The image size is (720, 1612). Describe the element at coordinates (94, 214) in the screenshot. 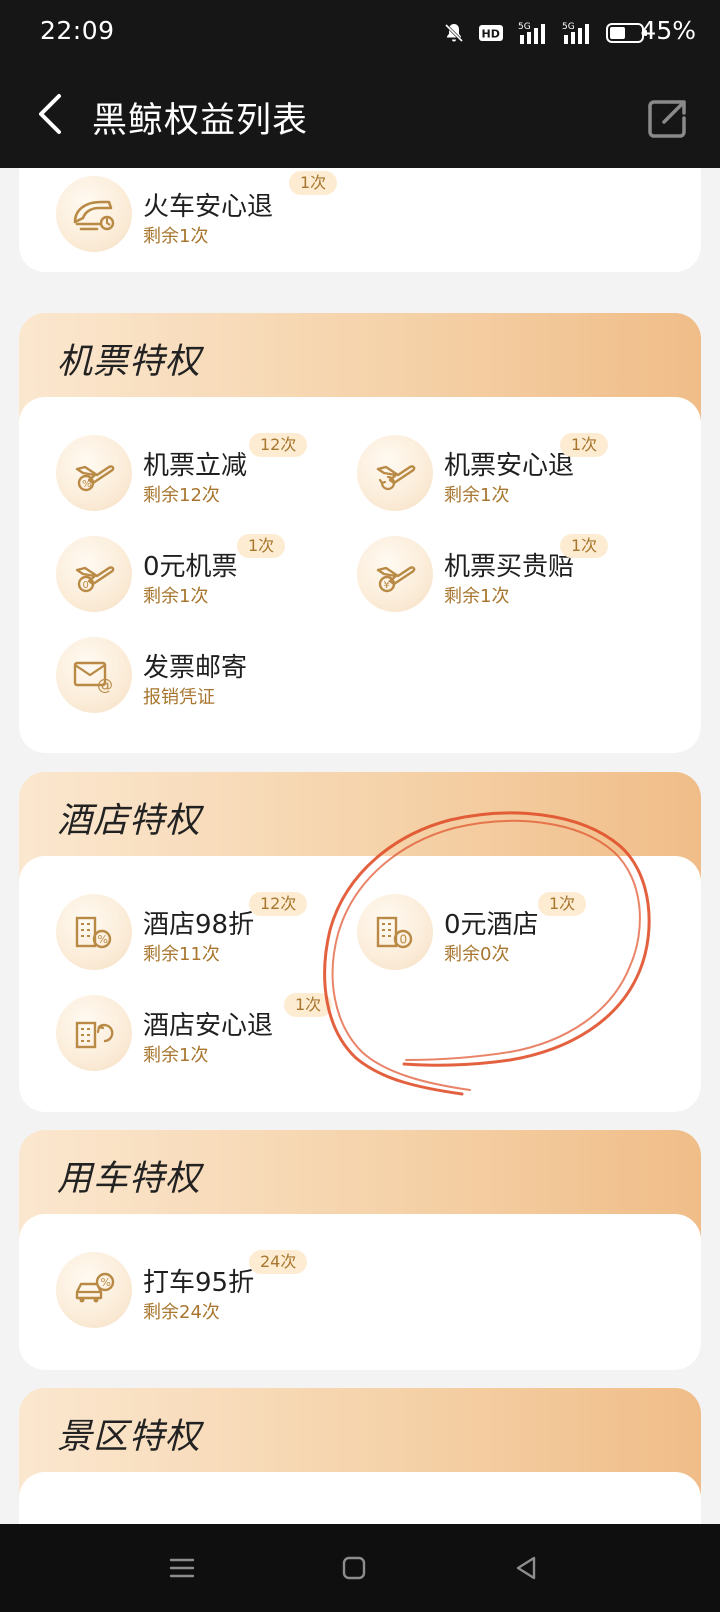

I see `train-icon` at that location.